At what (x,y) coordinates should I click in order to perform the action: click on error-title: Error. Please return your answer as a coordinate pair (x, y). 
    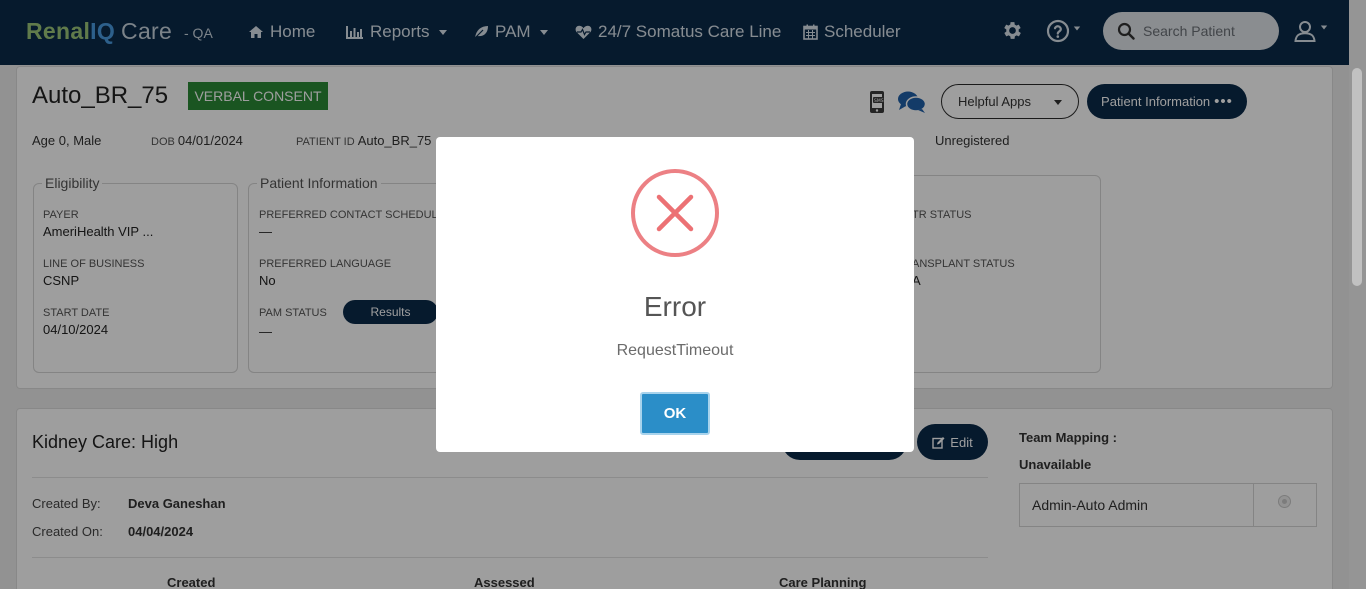
    Looking at the image, I should click on (675, 306).